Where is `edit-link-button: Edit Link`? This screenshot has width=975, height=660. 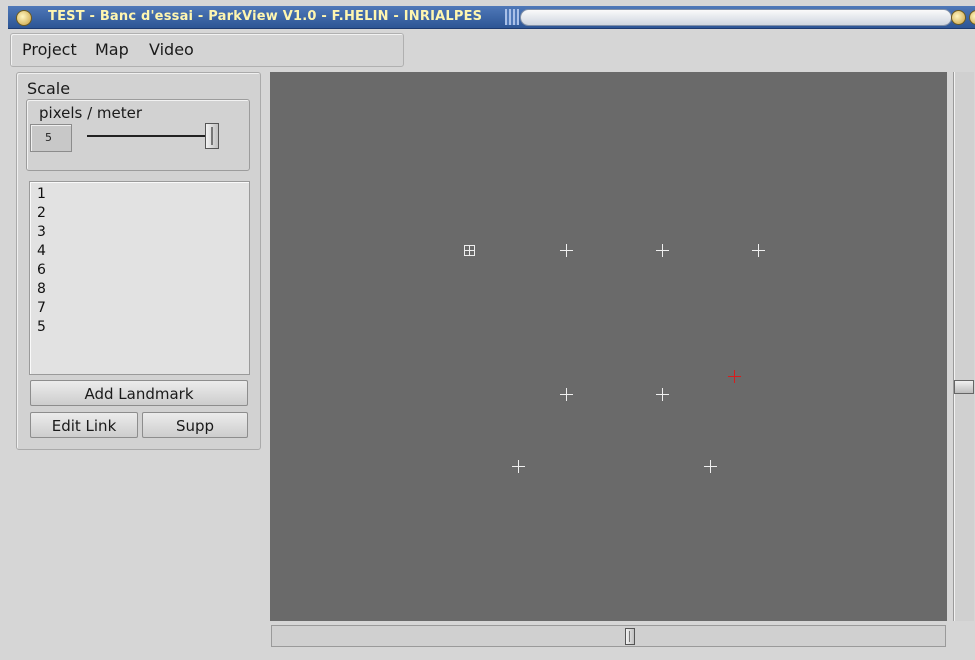
edit-link-button: Edit Link is located at coordinates (84, 425).